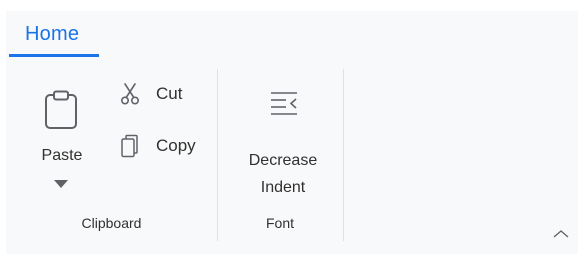  I want to click on font-group: Decrease Indent Font, so click(280, 155).